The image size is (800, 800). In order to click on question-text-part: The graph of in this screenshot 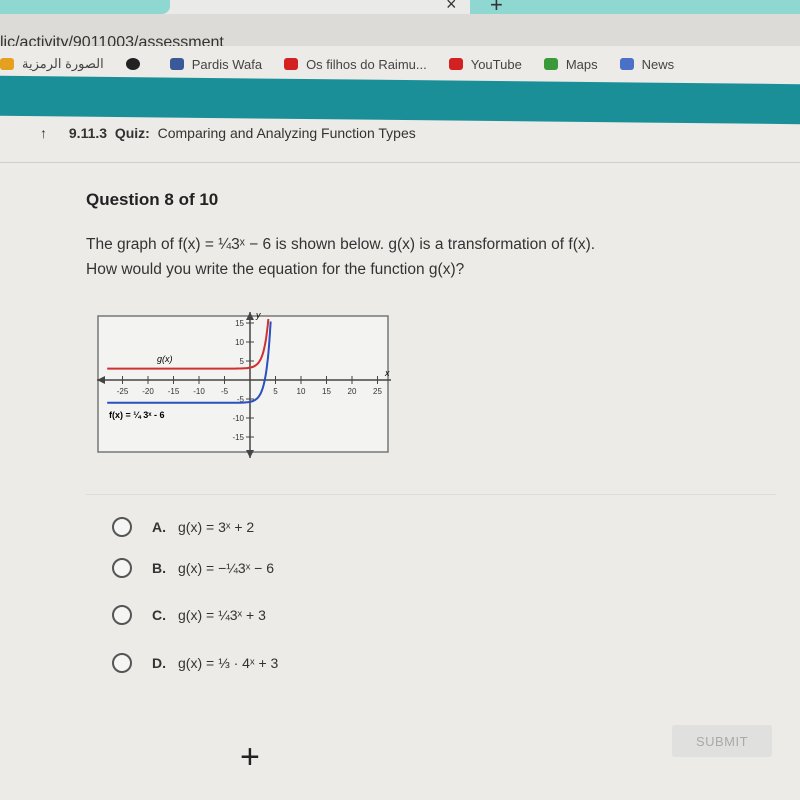, I will do `click(132, 244)`.